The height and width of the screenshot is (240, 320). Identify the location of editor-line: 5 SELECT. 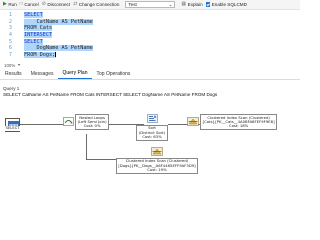
(150, 41).